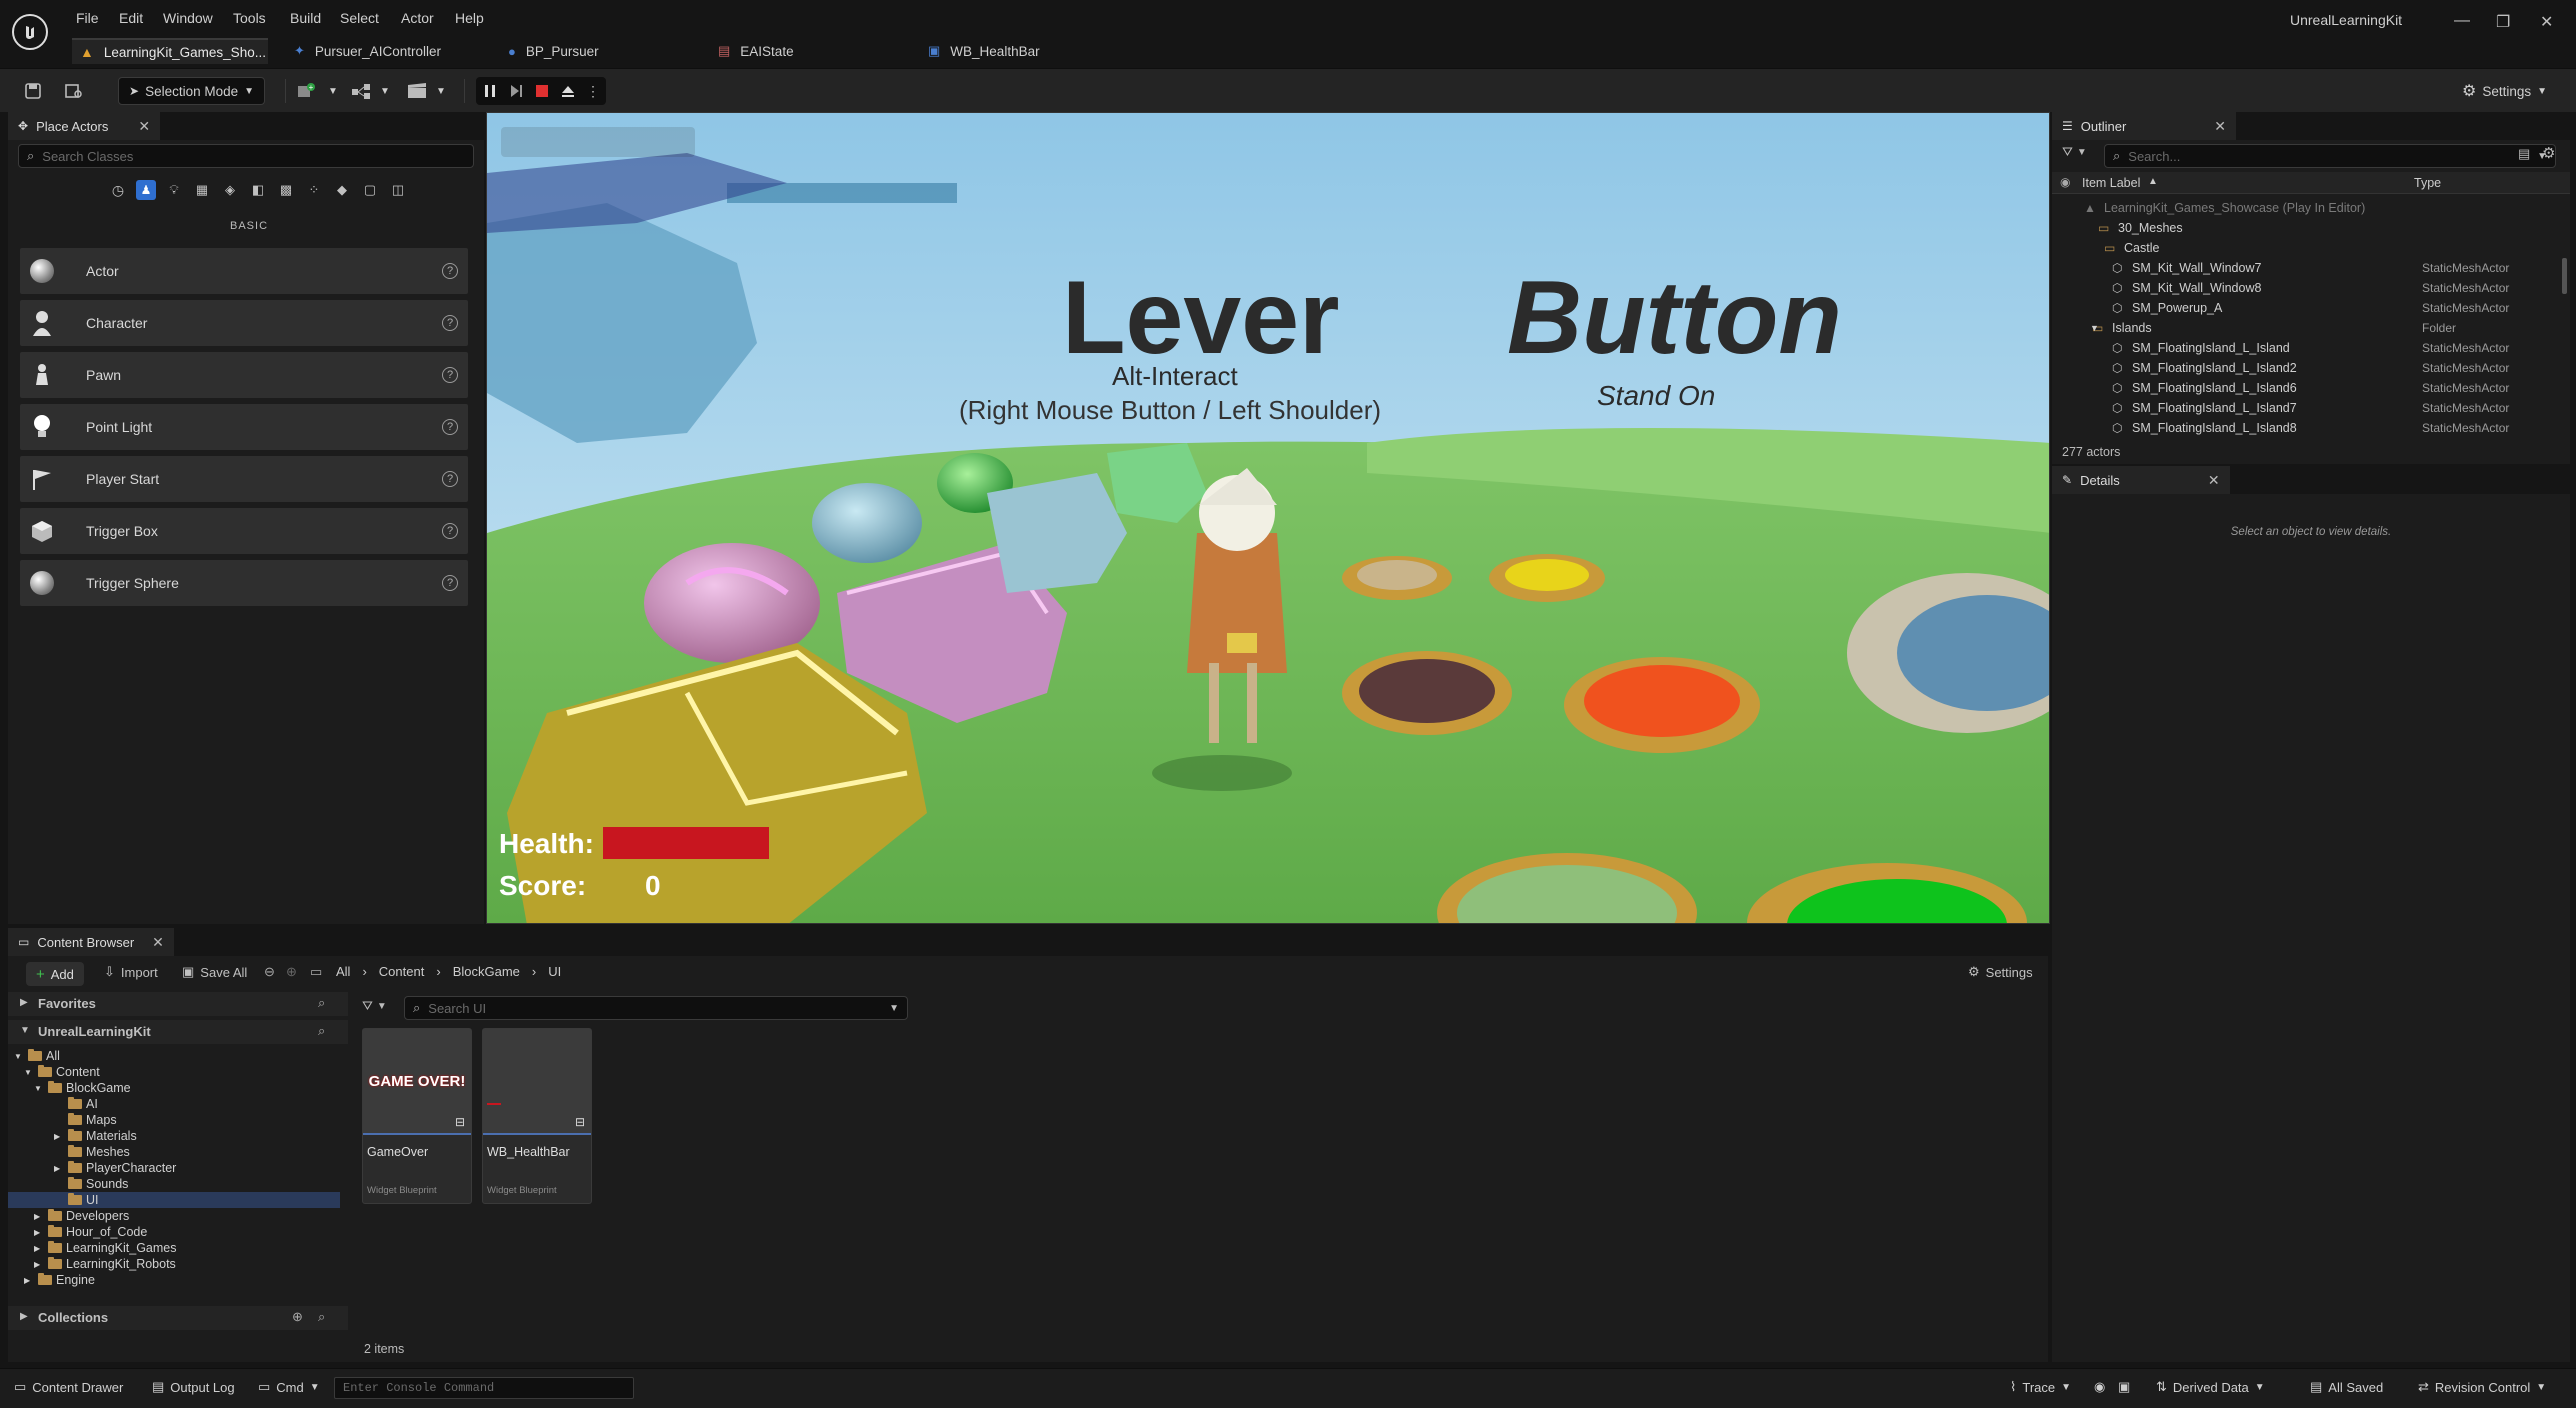 The height and width of the screenshot is (1408, 2576). Describe the element at coordinates (598, 142) in the screenshot. I see `viewport-options-bar` at that location.